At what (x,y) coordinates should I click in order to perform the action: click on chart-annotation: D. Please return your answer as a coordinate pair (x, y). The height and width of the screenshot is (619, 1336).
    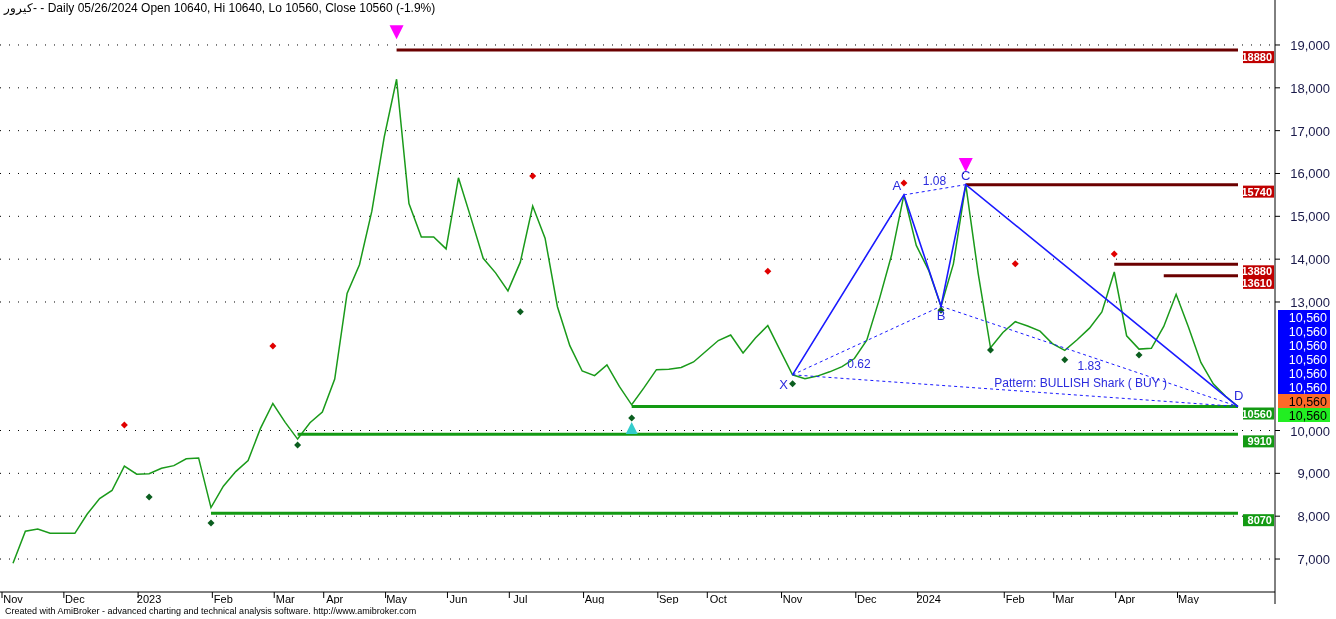
    Looking at the image, I should click on (1239, 395).